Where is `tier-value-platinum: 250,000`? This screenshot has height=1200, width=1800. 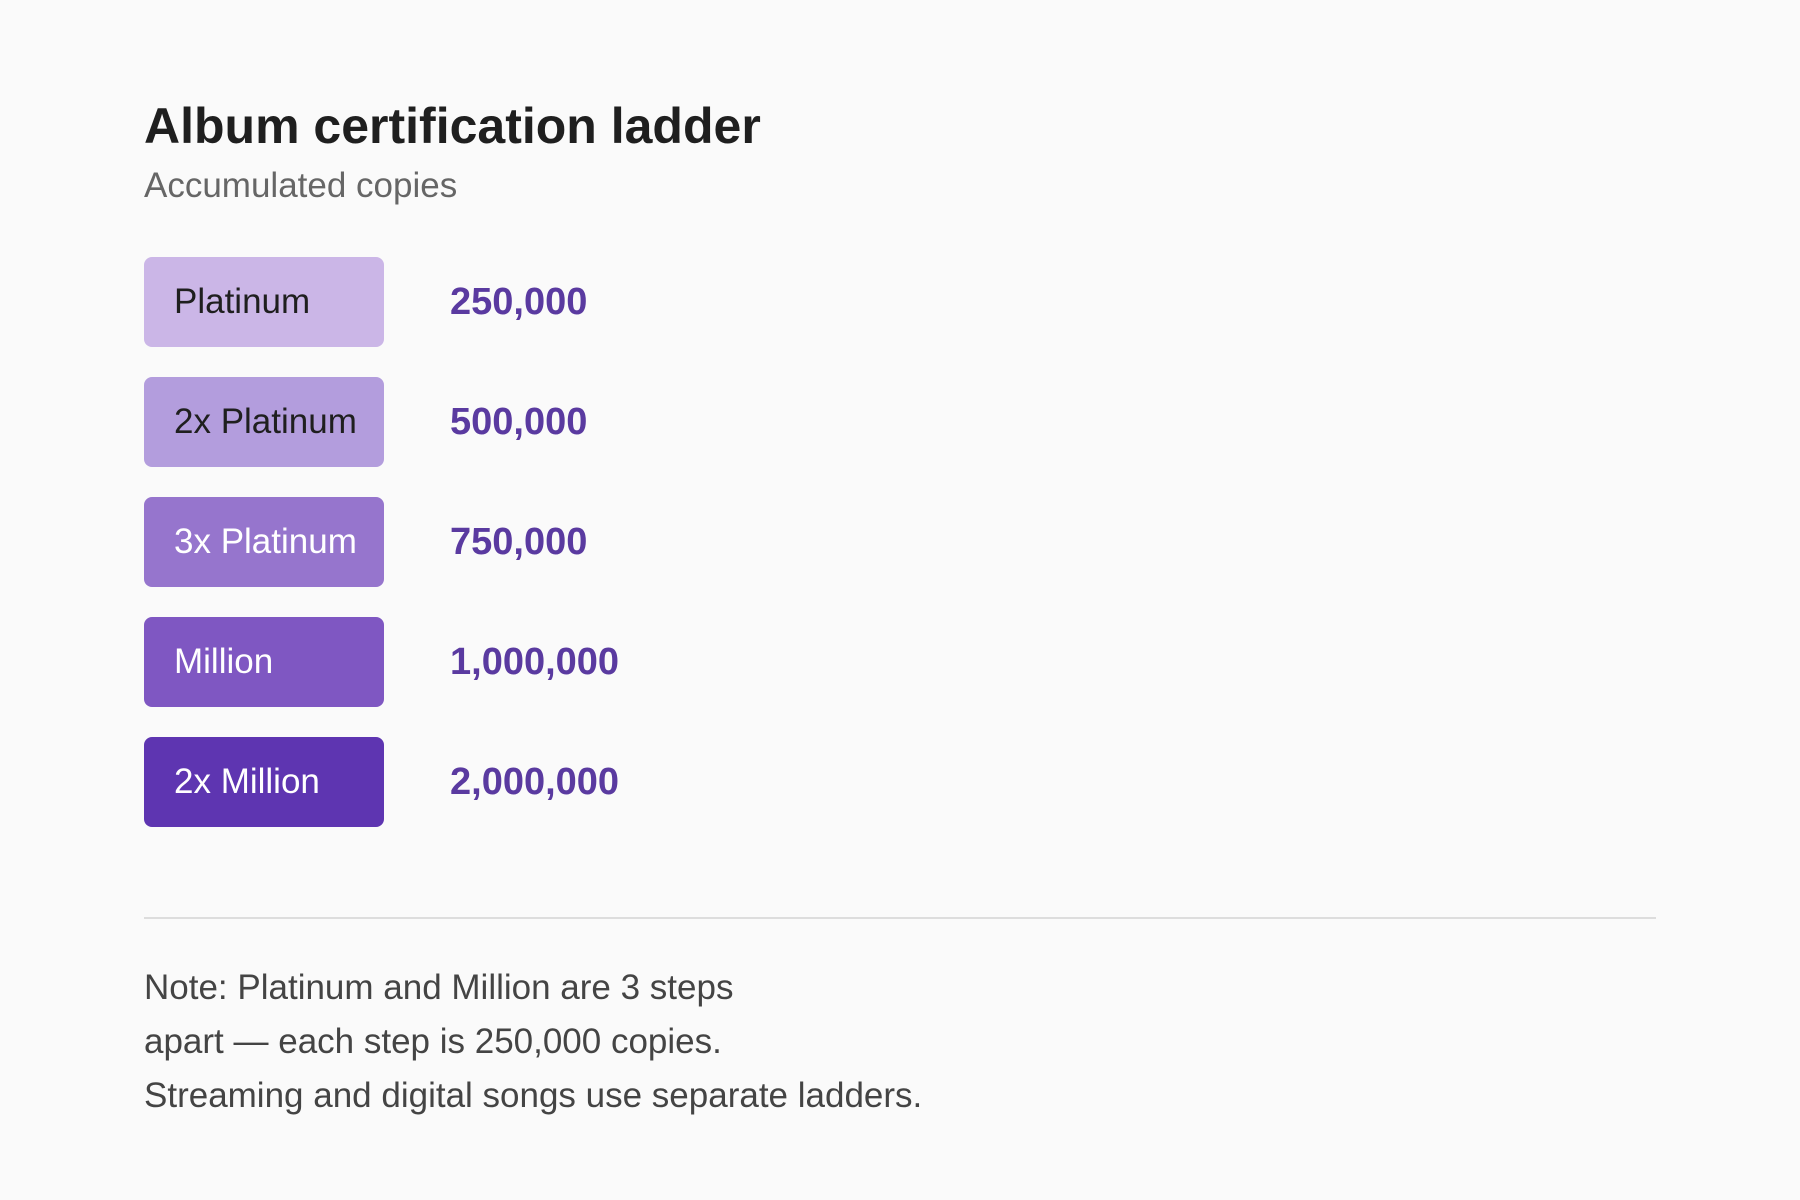 tier-value-platinum: 250,000 is located at coordinates (519, 301).